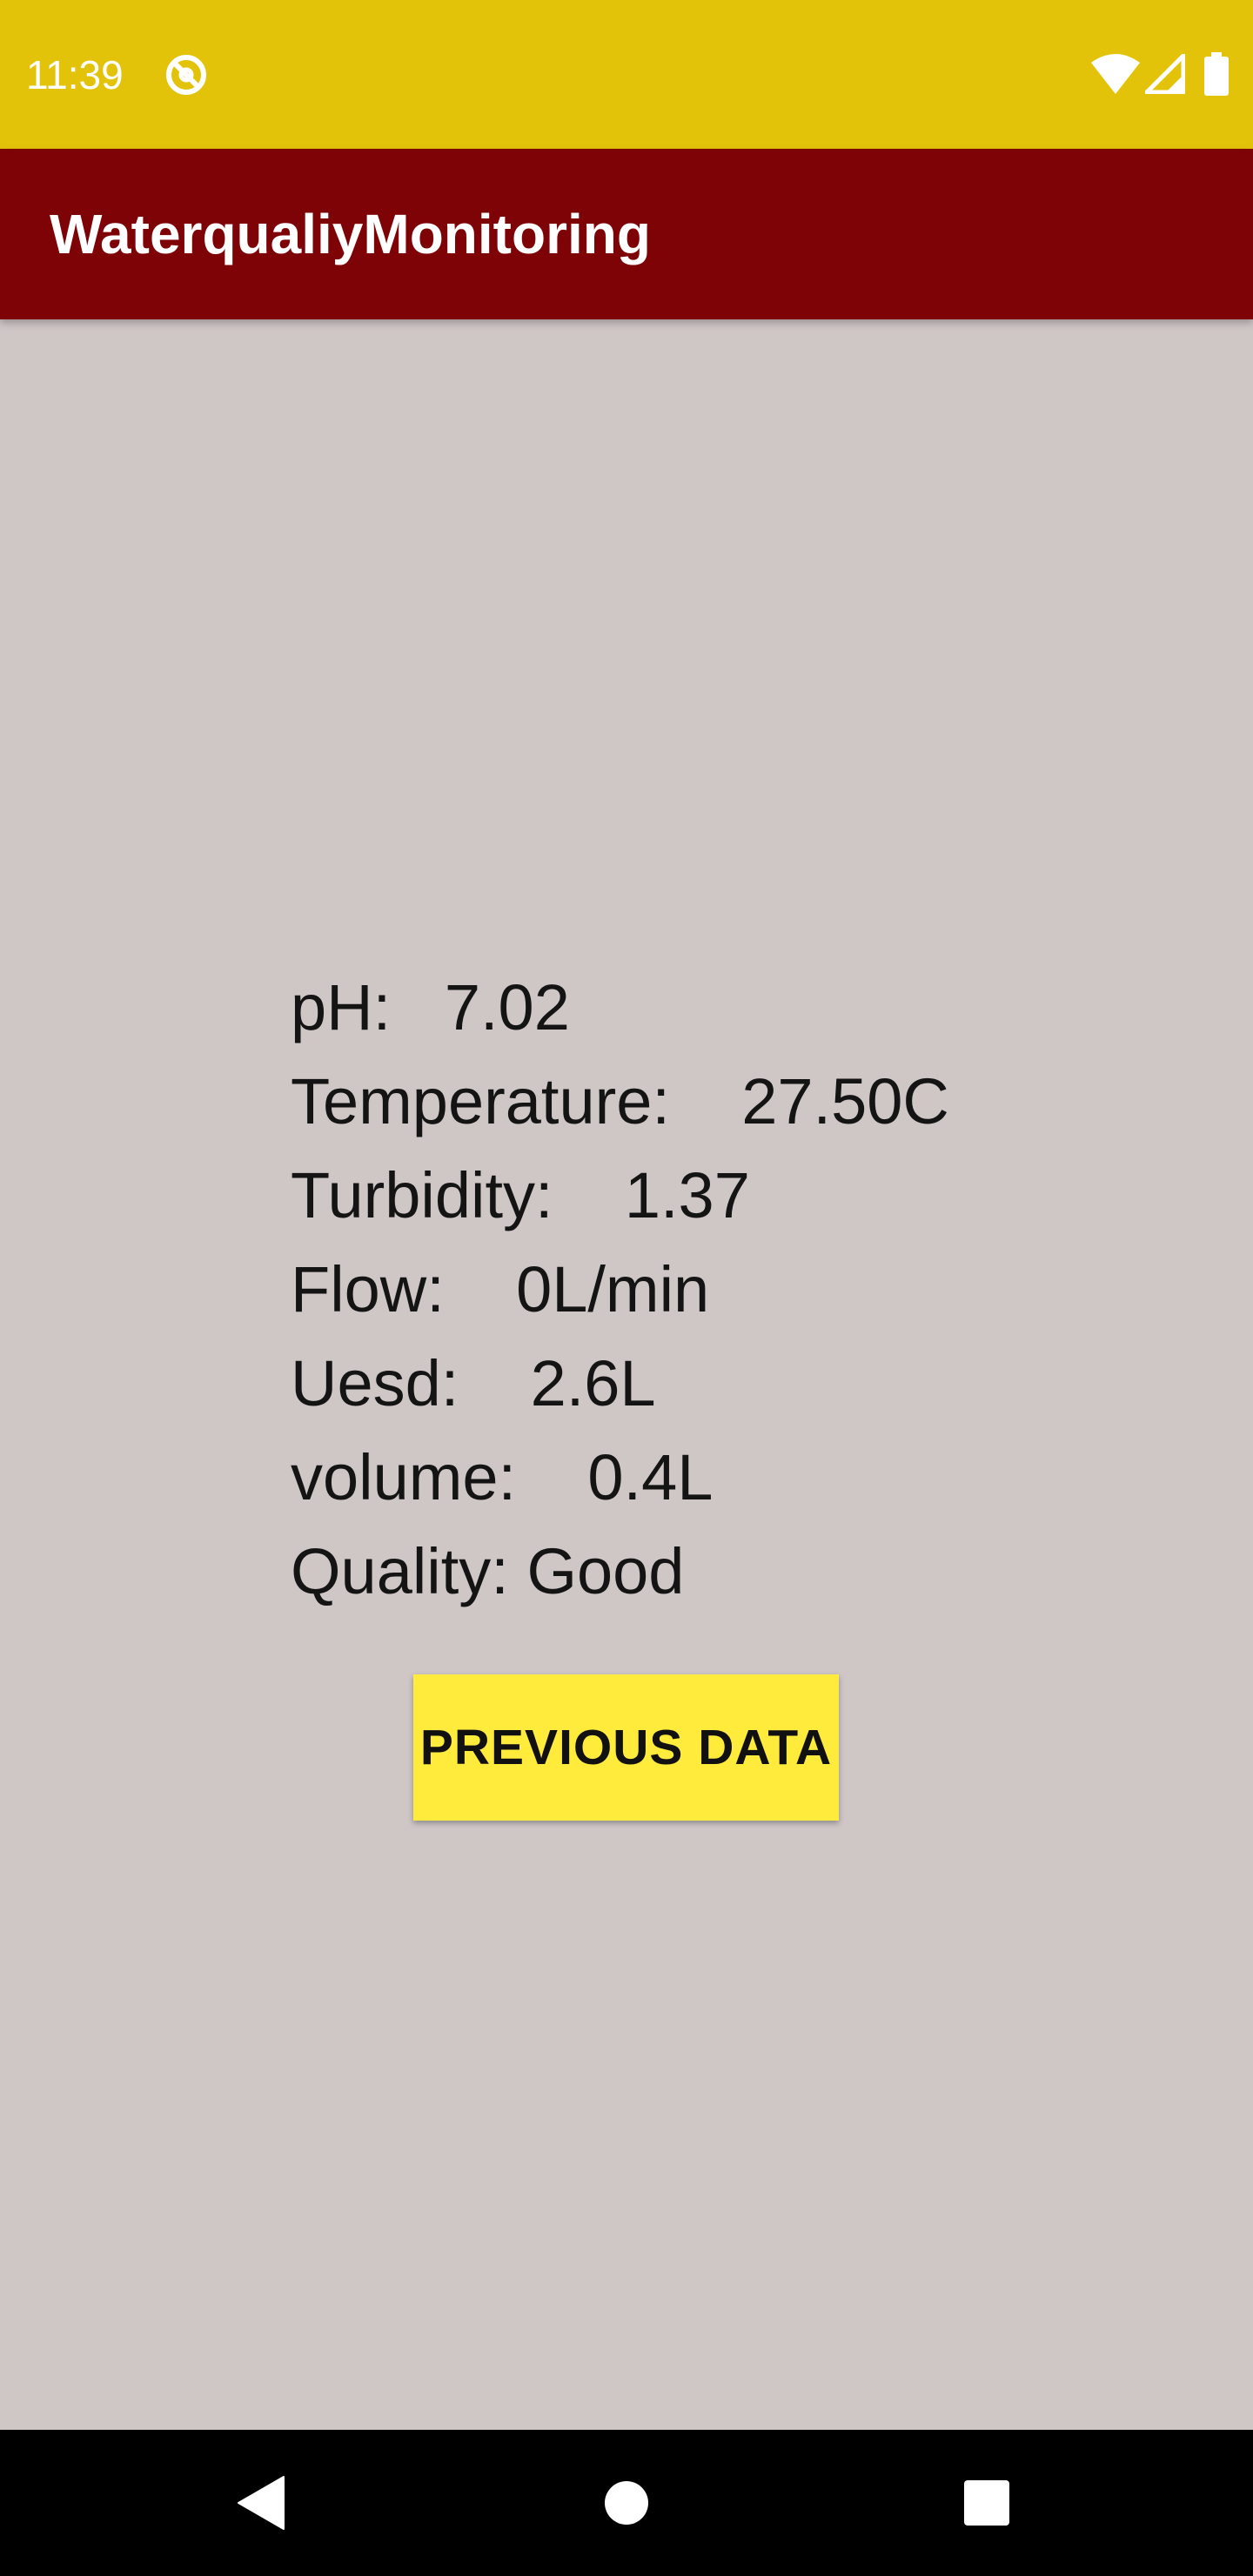 The width and height of the screenshot is (1253, 2576). I want to click on app-bar: WaterqualiyMonitoring, so click(626, 234).